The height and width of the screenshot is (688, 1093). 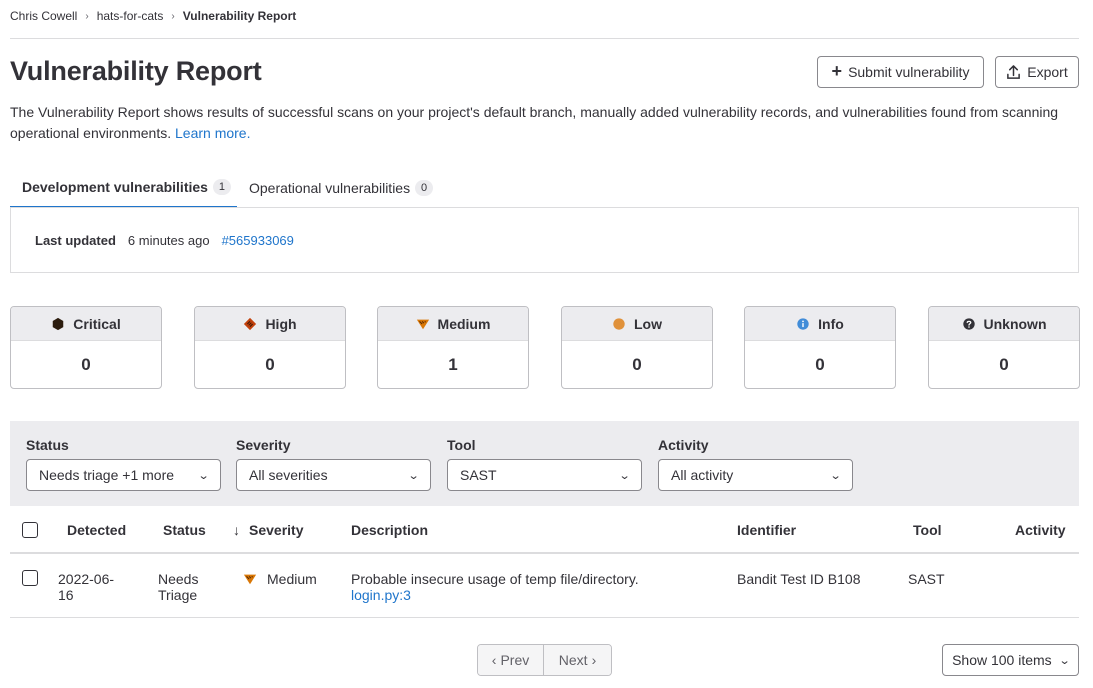 I want to click on last-updated-panel: Last updated 6 minutes ago #565933069, so click(x=544, y=240).